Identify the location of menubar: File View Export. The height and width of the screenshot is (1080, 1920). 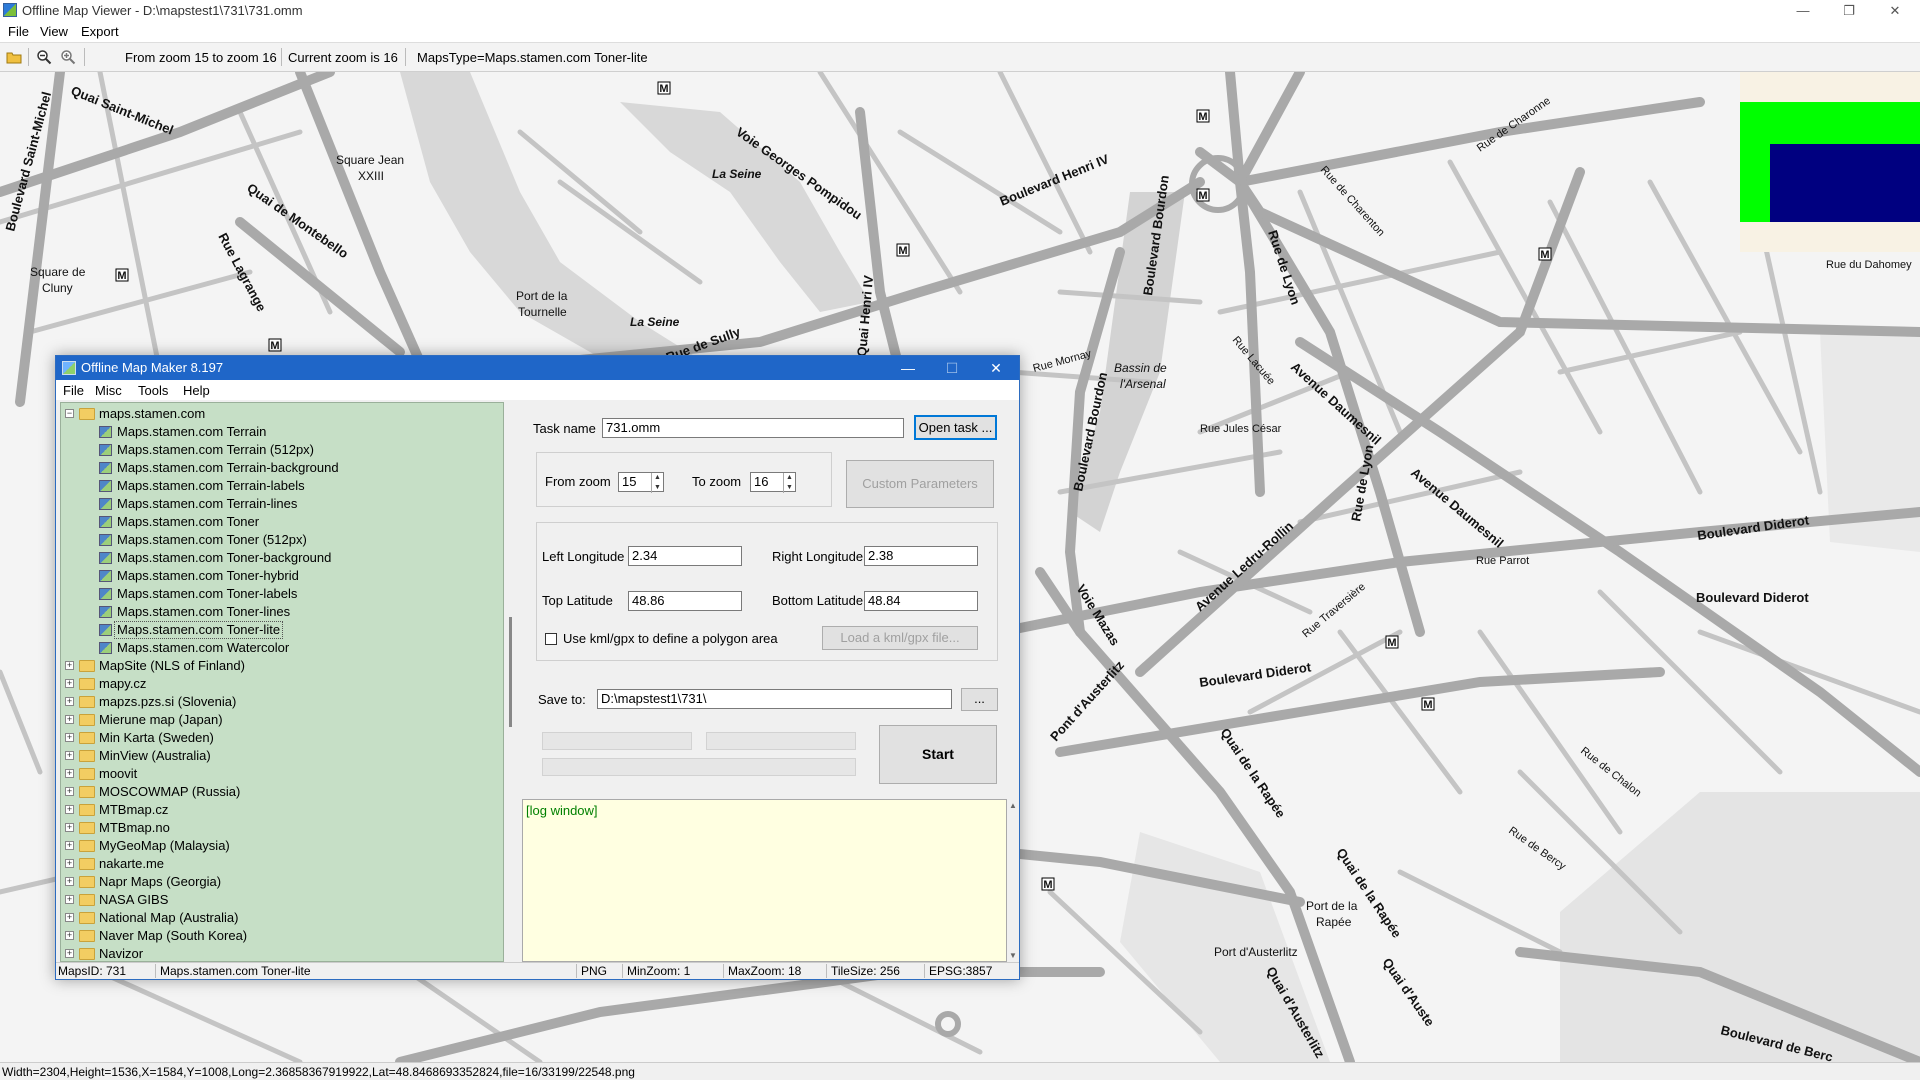
(960, 32).